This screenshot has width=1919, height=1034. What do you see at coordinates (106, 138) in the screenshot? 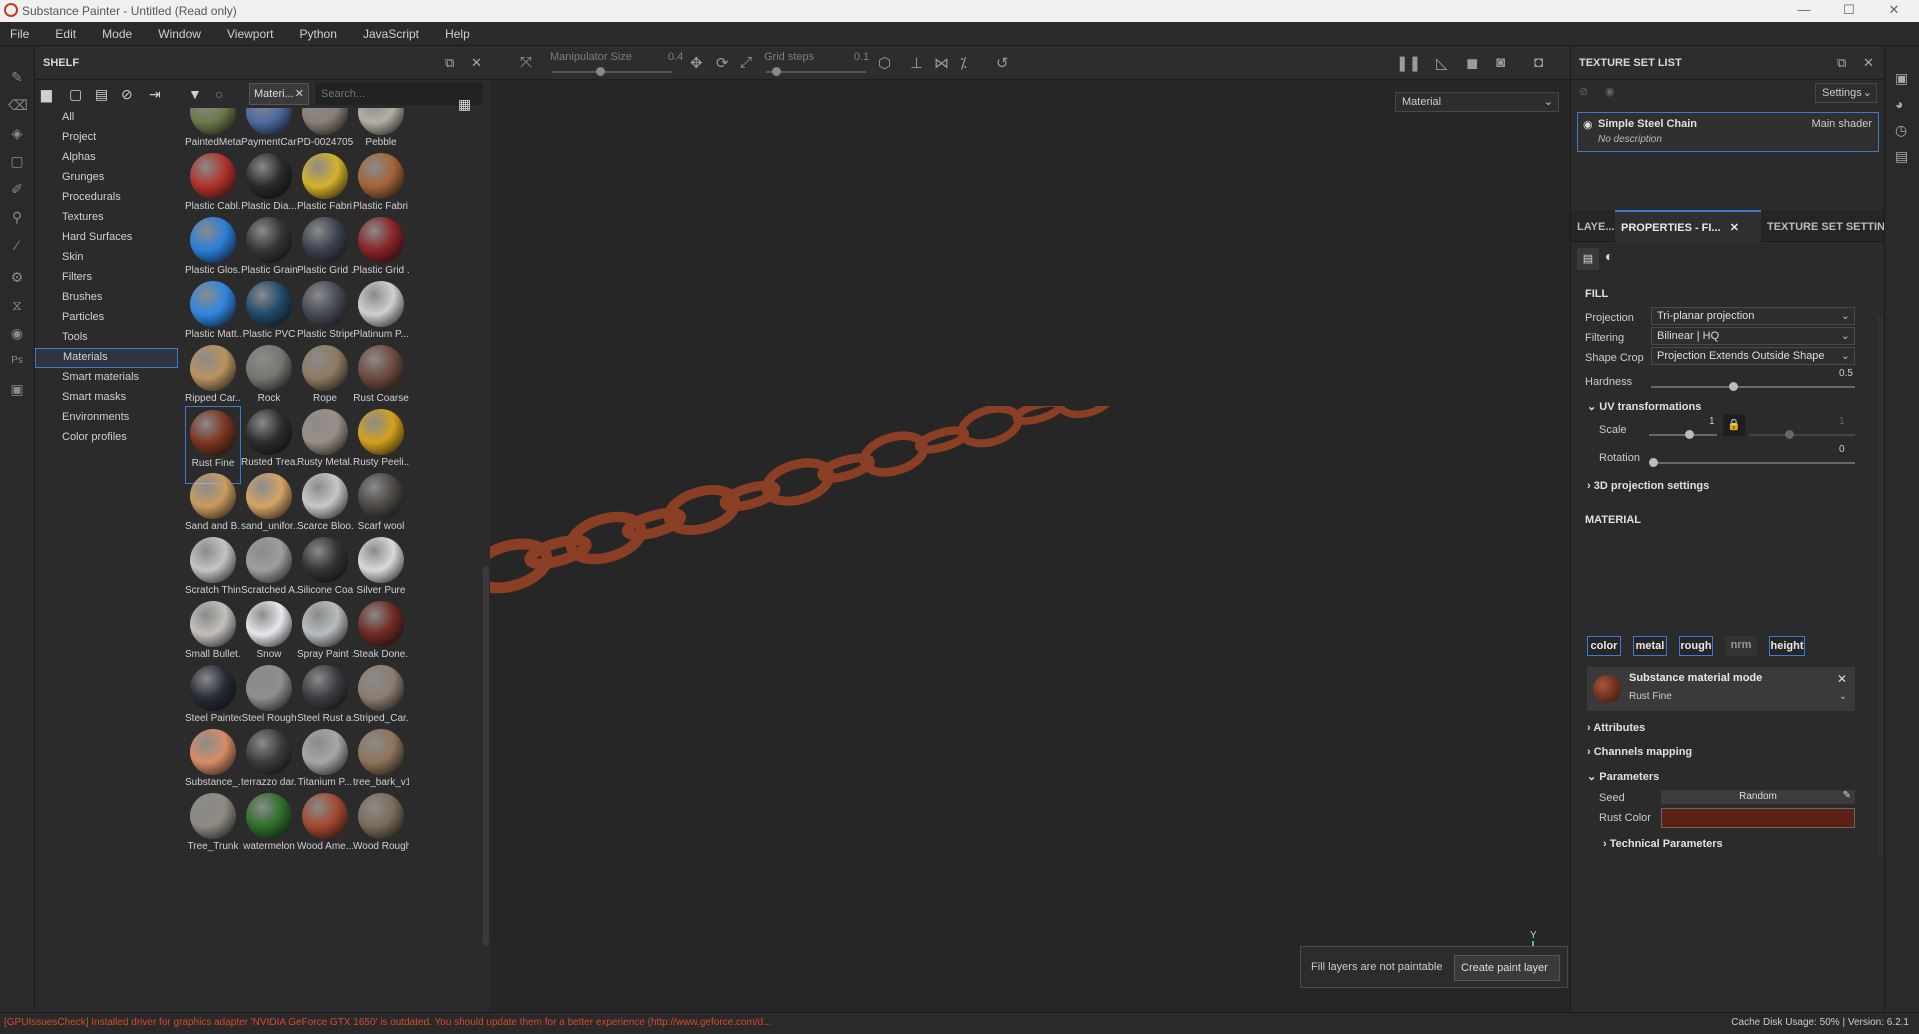
I see `category-item: Project` at bounding box center [106, 138].